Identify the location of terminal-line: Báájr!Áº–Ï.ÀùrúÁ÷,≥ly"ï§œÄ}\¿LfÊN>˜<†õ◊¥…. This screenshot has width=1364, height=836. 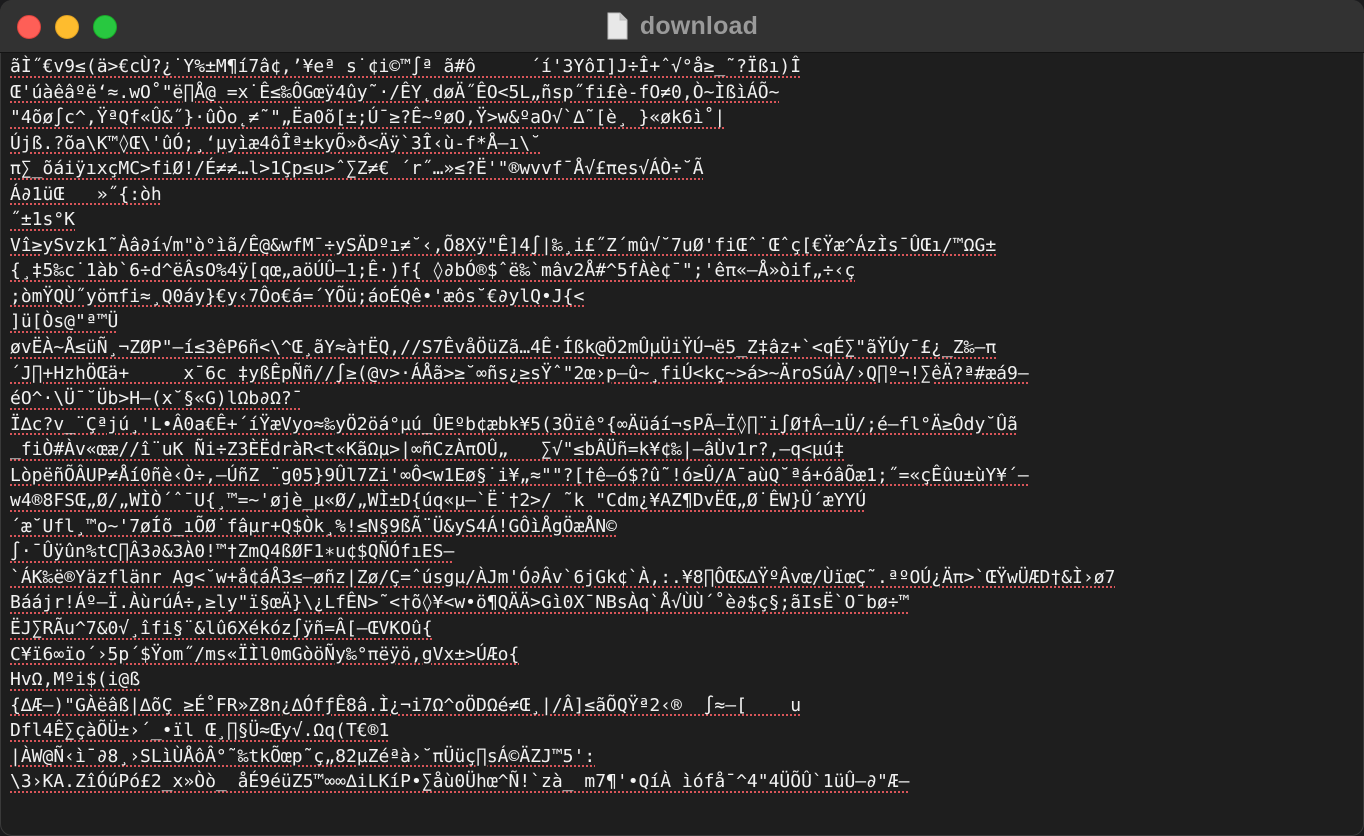
(460, 603).